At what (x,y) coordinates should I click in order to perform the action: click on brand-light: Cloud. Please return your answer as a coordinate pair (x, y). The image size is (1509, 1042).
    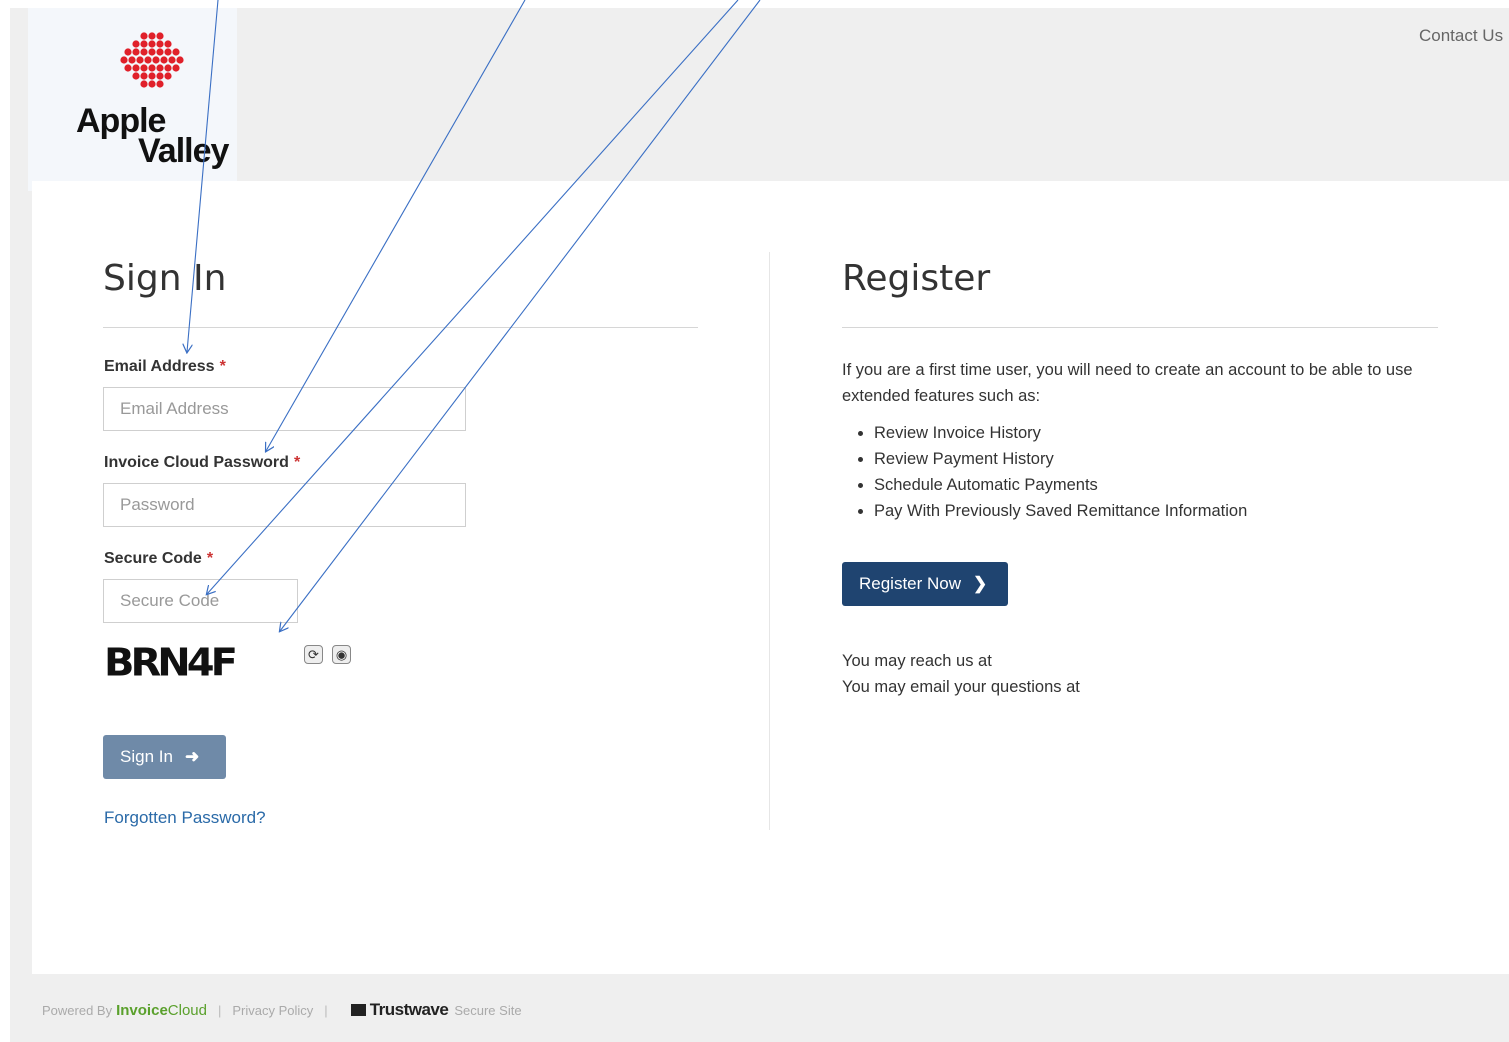
    Looking at the image, I should click on (187, 1010).